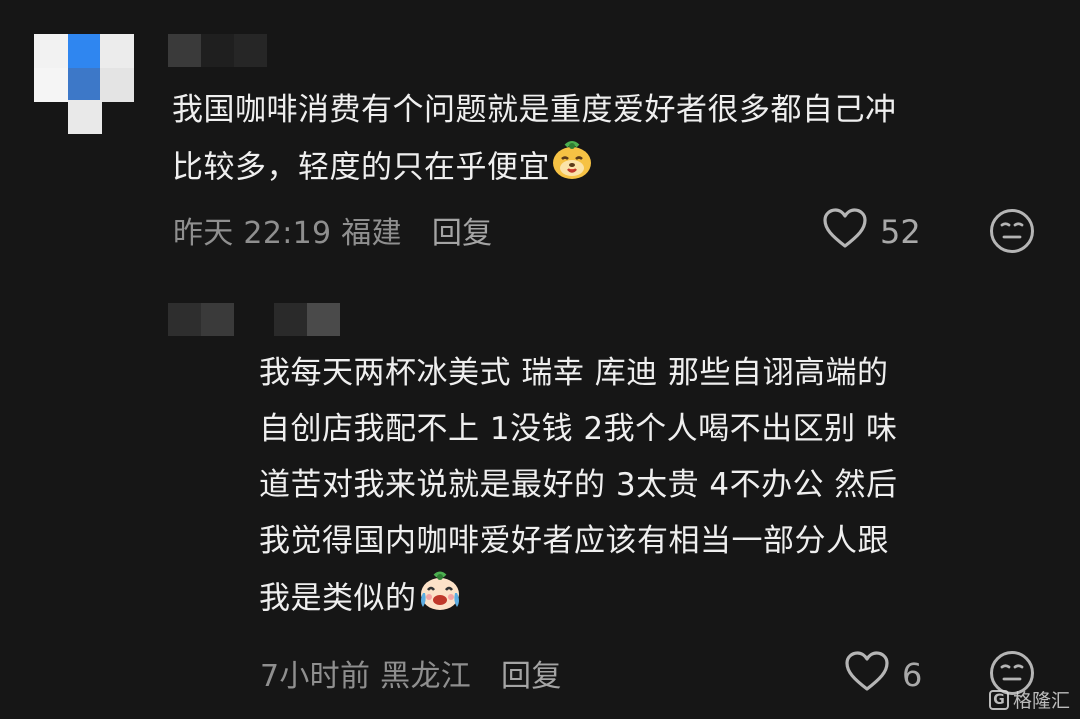 This screenshot has width=1080, height=719. I want to click on comment-time: 昨天 22:19, so click(252, 233).